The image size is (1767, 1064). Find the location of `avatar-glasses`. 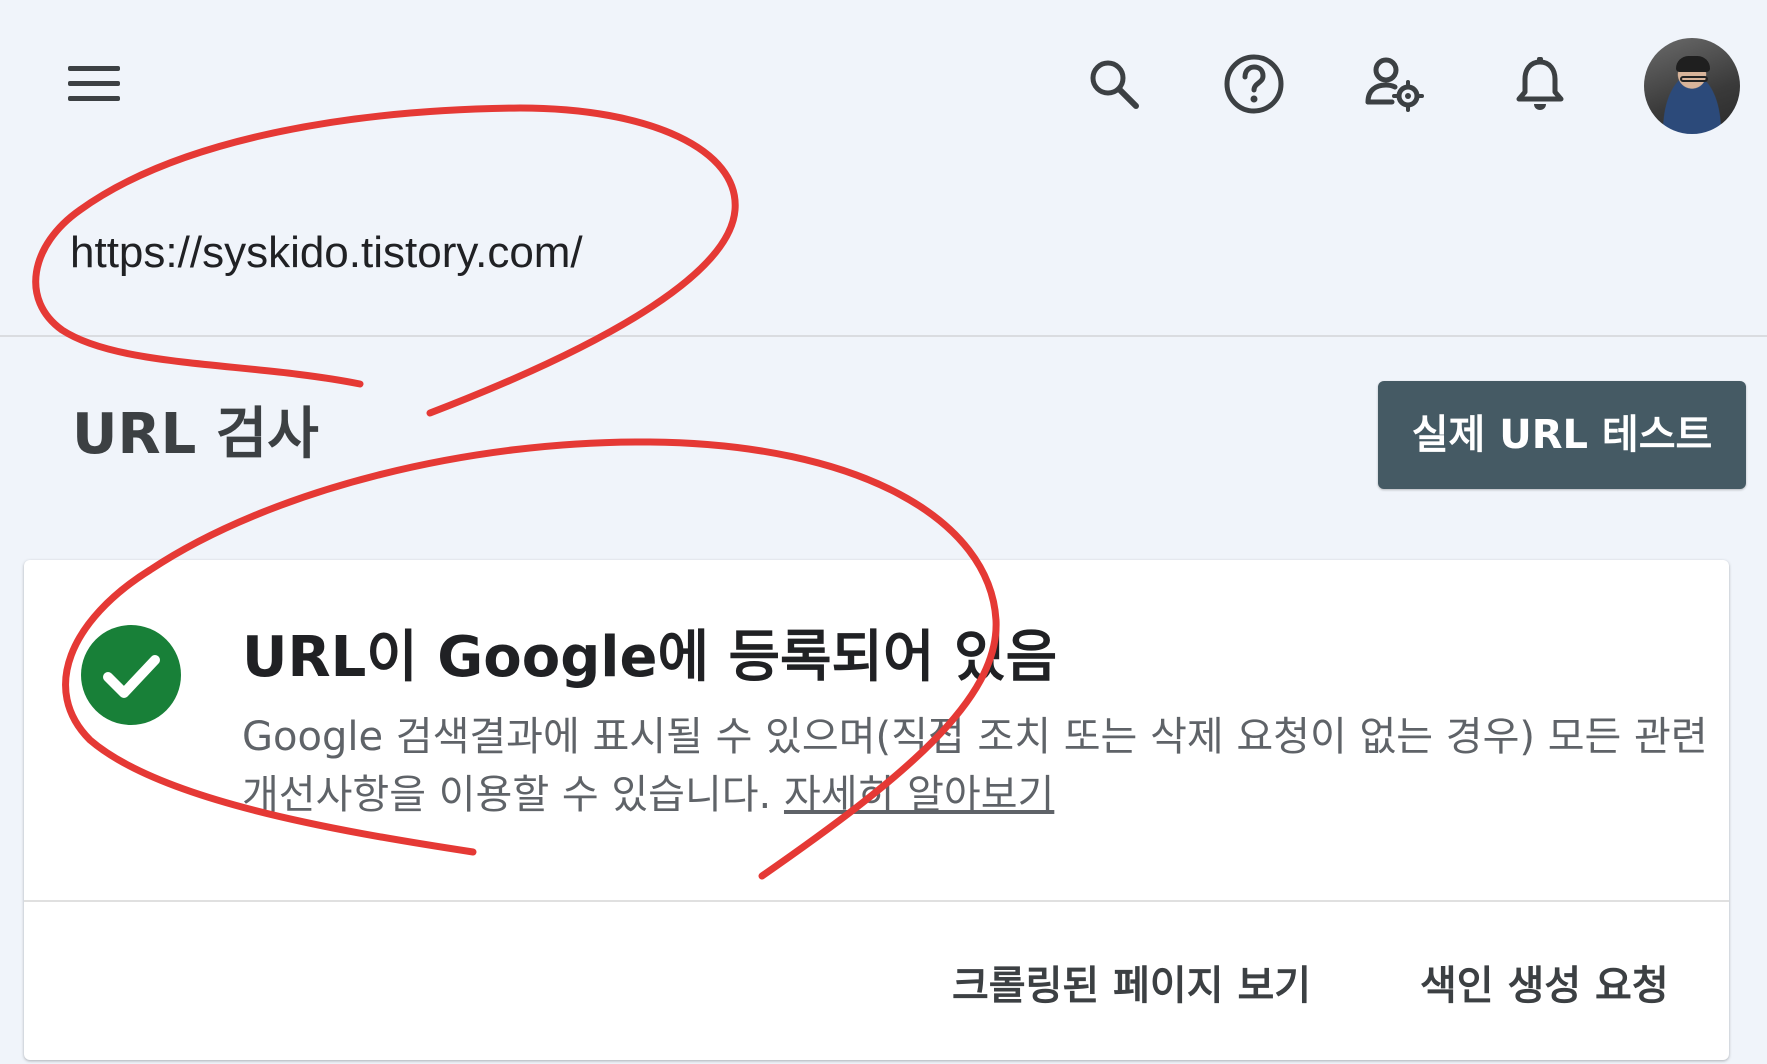

avatar-glasses is located at coordinates (1694, 79).